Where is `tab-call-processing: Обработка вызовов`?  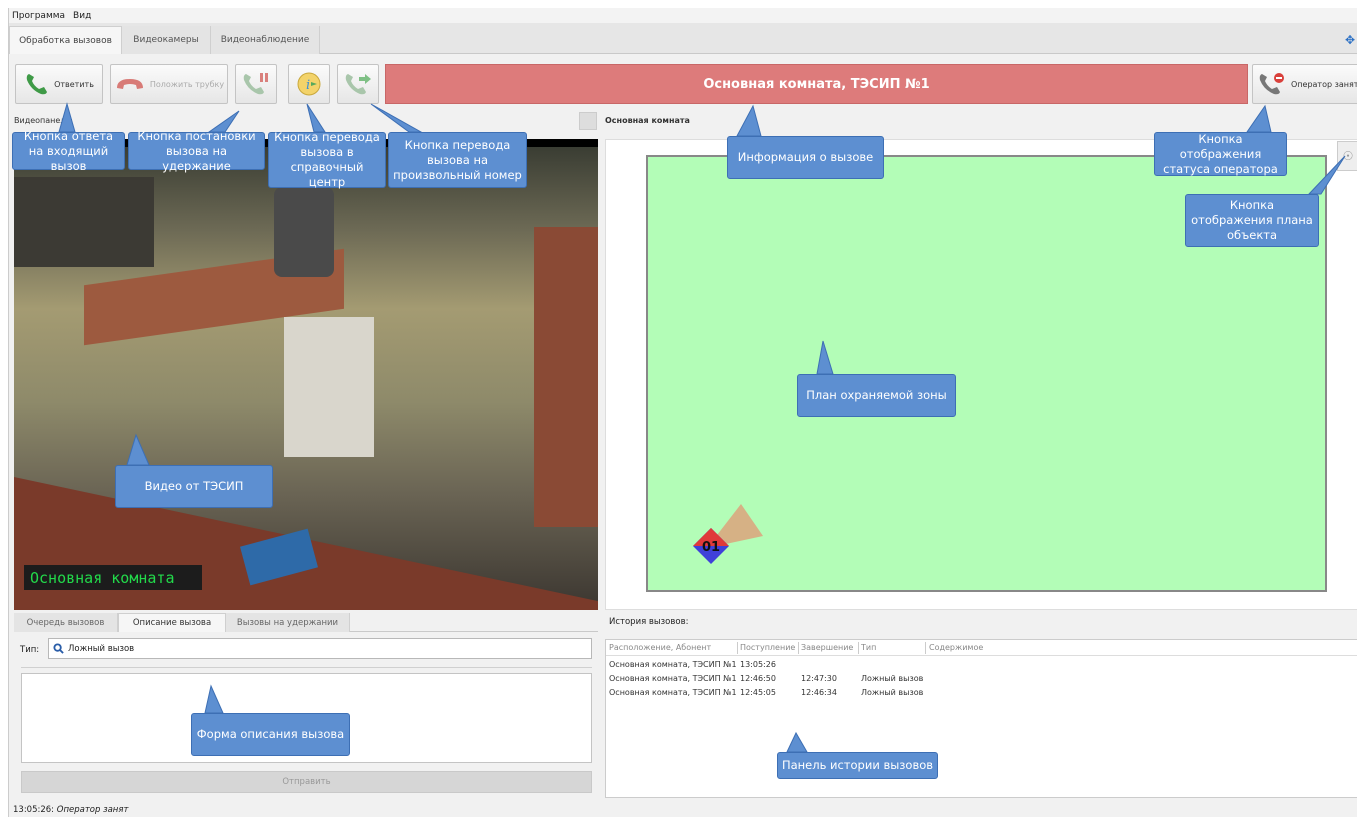
tab-call-processing: Обработка вызовов is located at coordinates (65, 40).